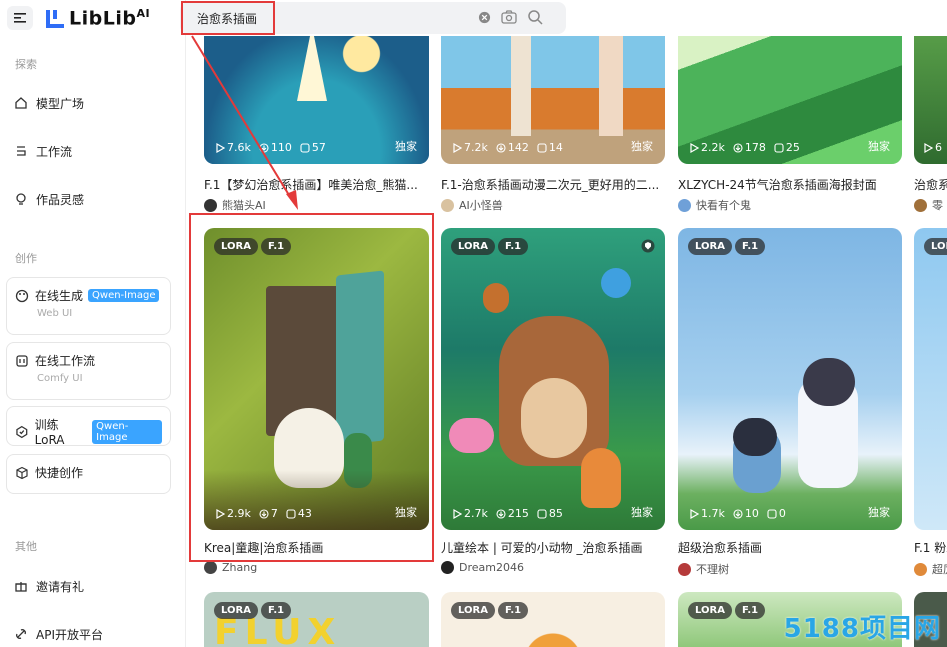 This screenshot has width=947, height=647. Describe the element at coordinates (482, 567) in the screenshot. I see `card-author: Dream2046` at that location.